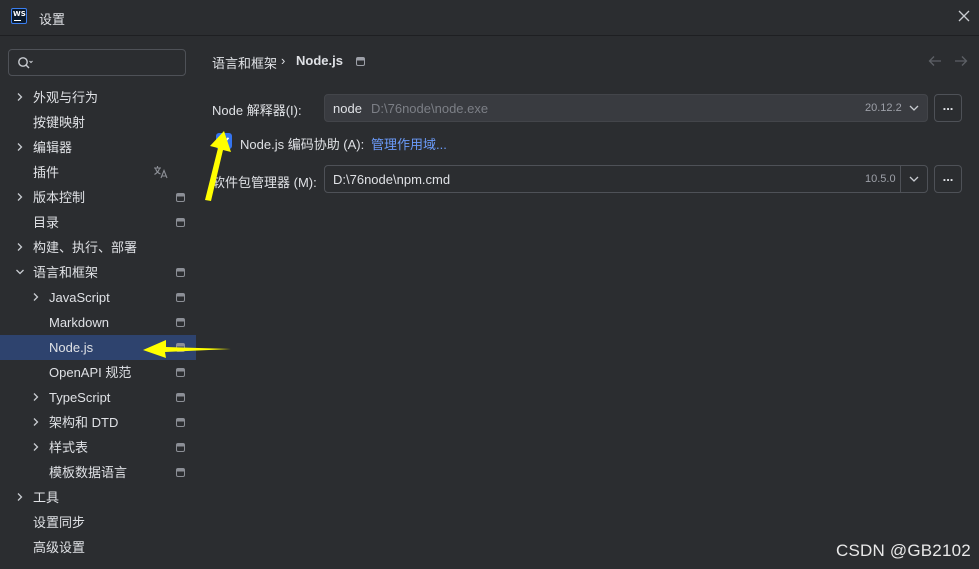  What do you see at coordinates (97, 62) in the screenshot?
I see `search-input` at bounding box center [97, 62].